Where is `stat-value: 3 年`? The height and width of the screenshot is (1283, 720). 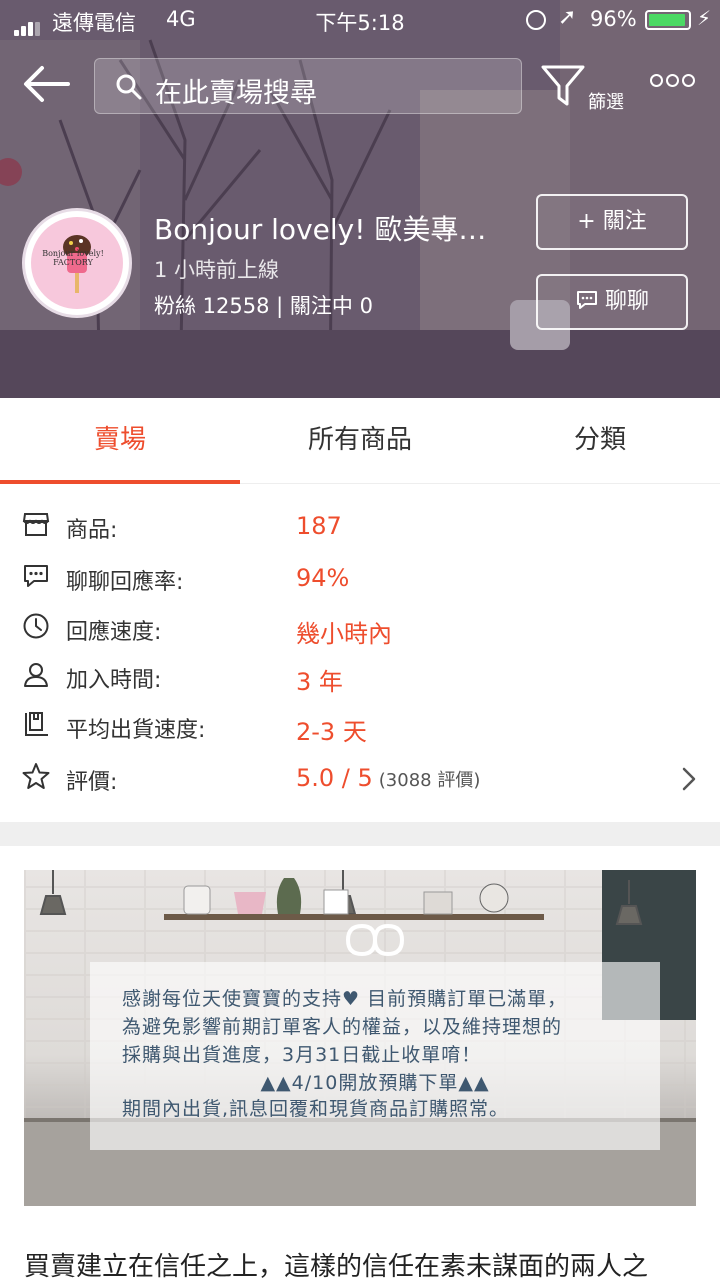
stat-value: 3 年 is located at coordinates (319, 682).